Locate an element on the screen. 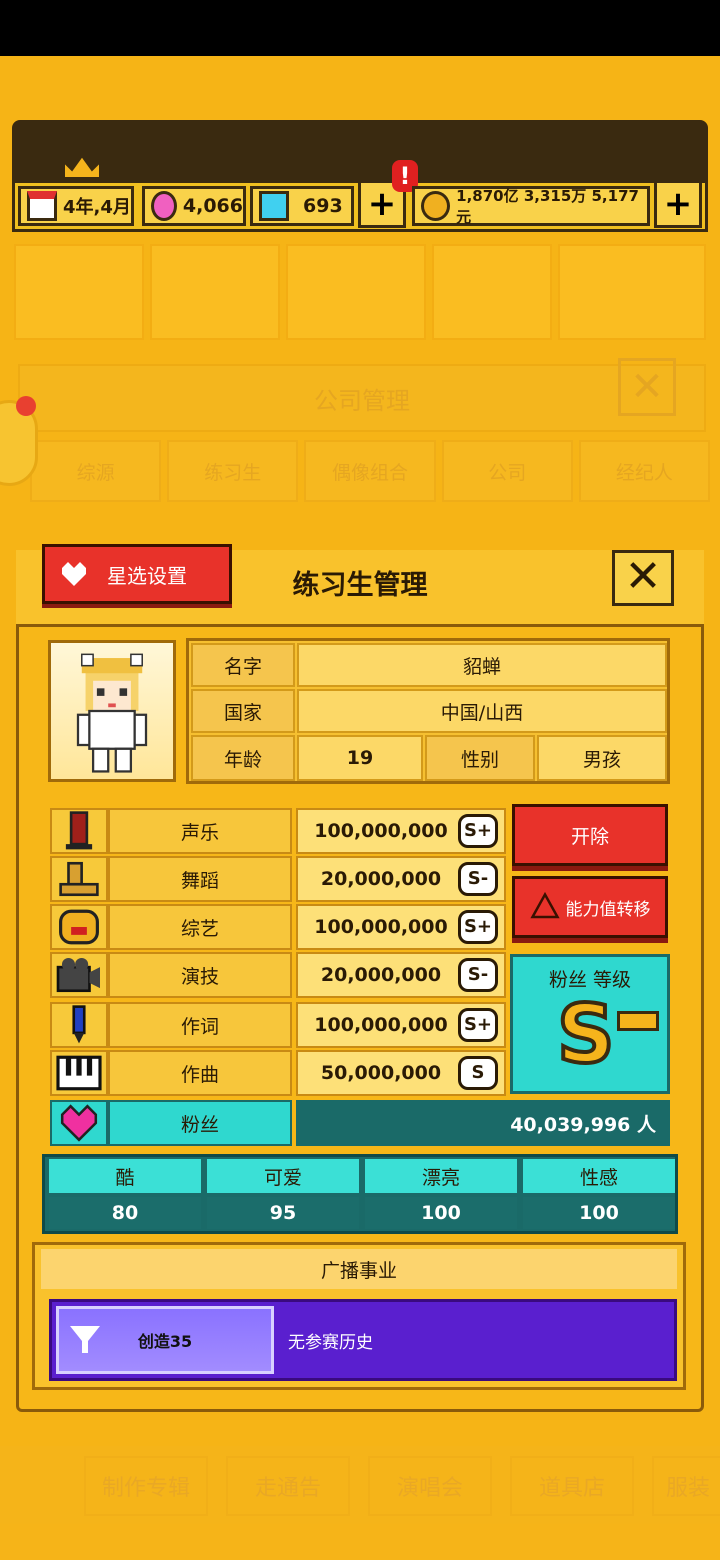  gender-value: 男孩 is located at coordinates (602, 758).